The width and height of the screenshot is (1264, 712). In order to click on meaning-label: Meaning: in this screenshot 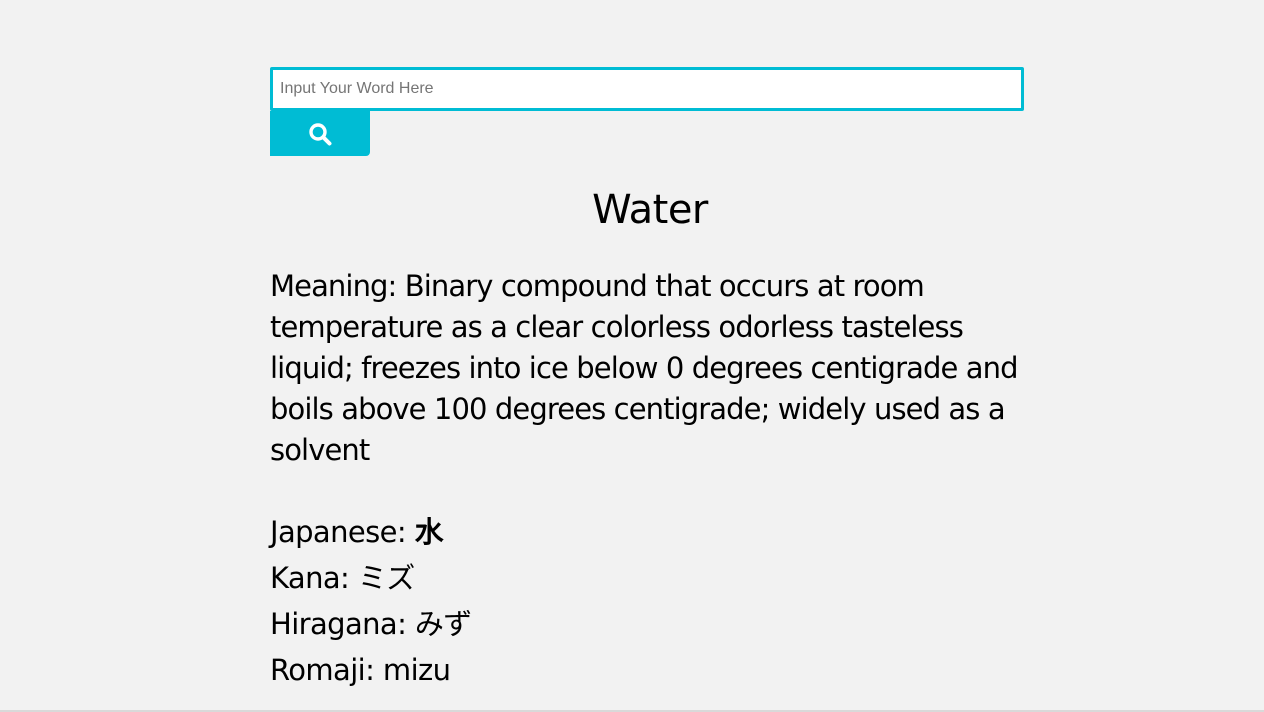, I will do `click(333, 286)`.